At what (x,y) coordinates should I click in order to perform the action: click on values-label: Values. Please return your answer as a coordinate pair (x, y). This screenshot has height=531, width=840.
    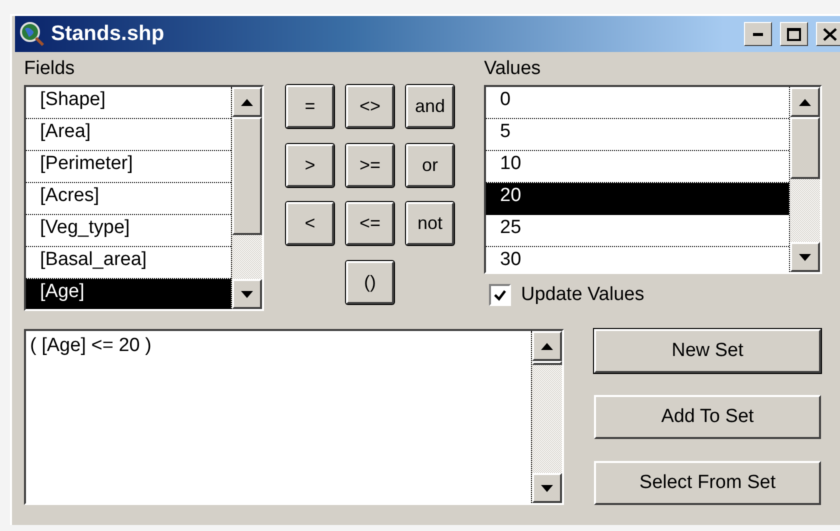
    Looking at the image, I should click on (513, 69).